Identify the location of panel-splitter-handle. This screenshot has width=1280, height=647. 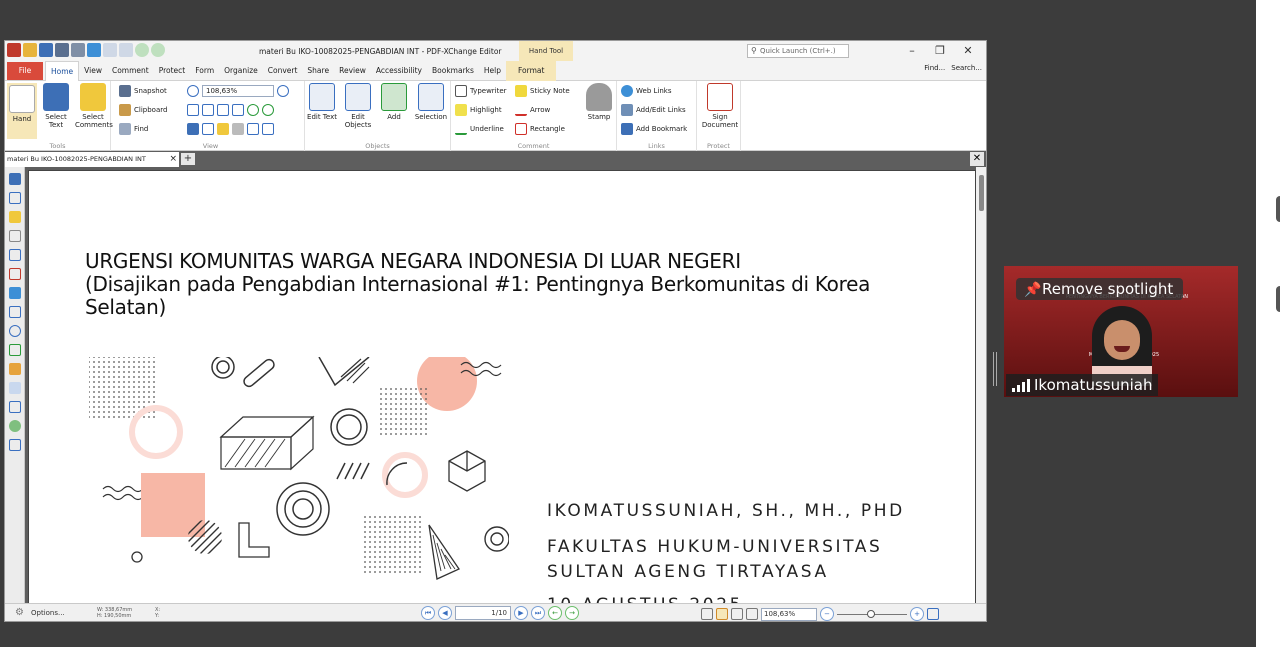
(995, 369).